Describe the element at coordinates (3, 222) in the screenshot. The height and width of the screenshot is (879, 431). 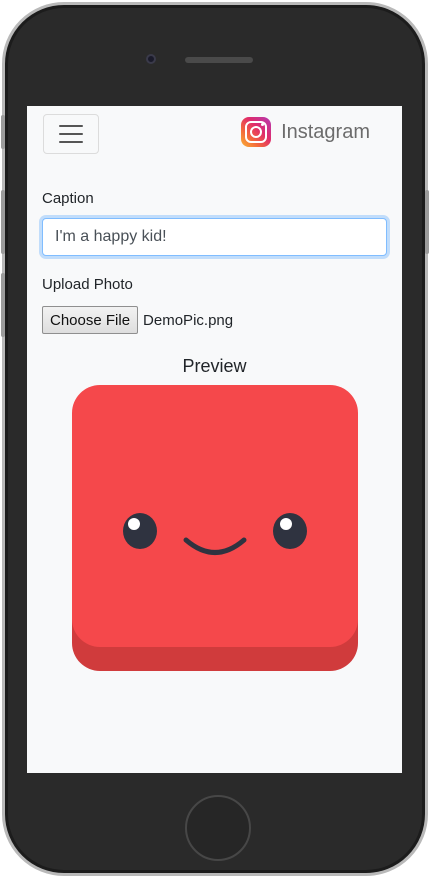
I see `volume-up-button` at that location.